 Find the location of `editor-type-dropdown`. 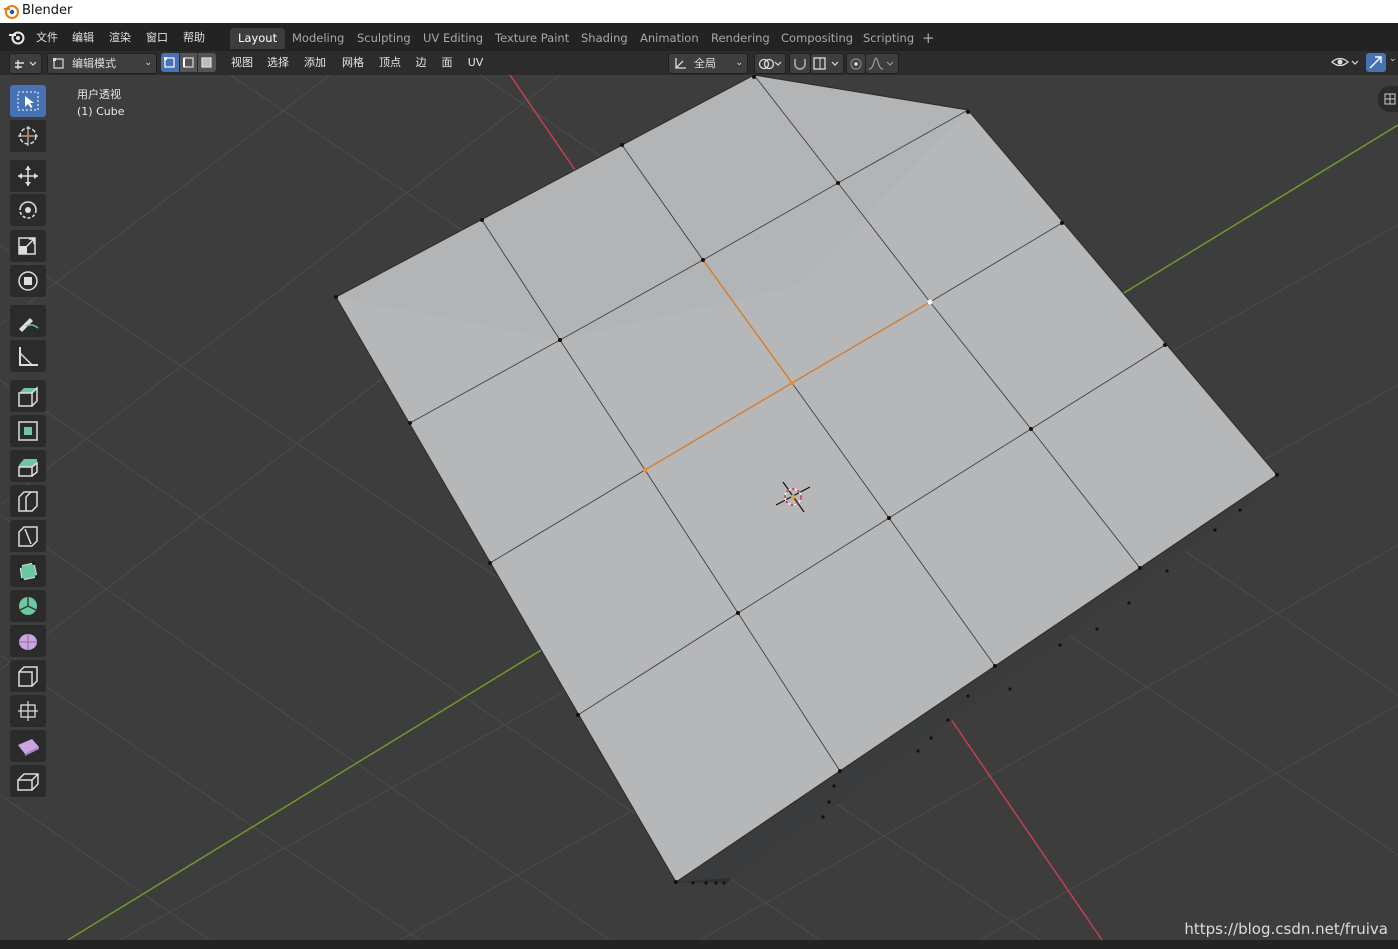

editor-type-dropdown is located at coordinates (25, 63).